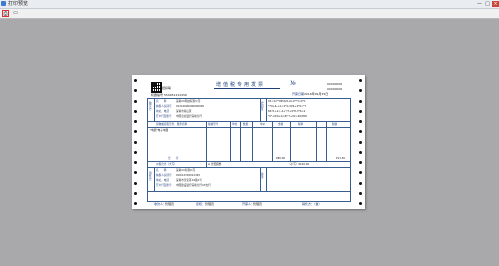 This screenshot has height=266, width=499. I want to click on column-header: 单价, so click(263, 124).